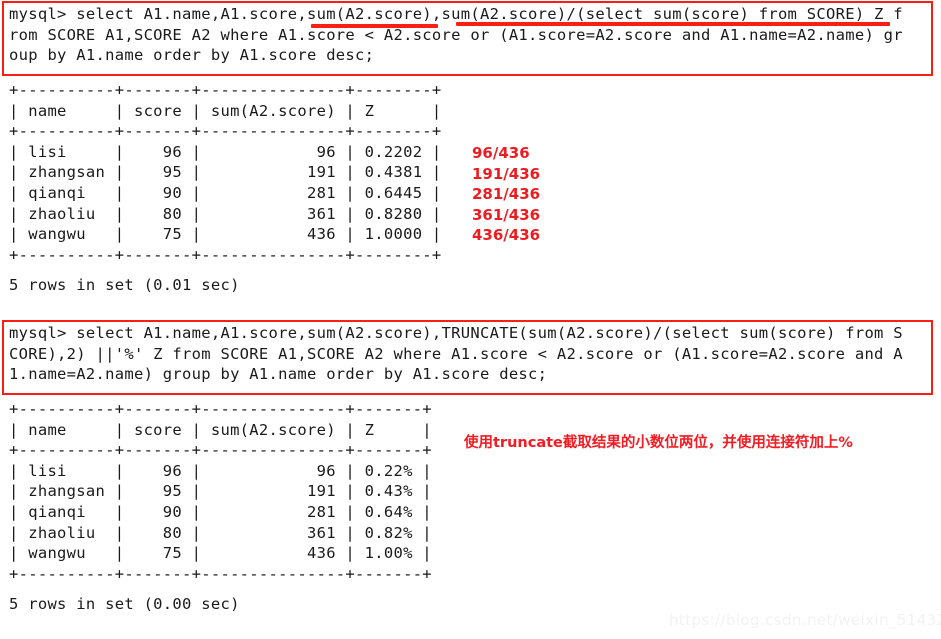  What do you see at coordinates (220, 429) in the screenshot?
I see `result-2-header-row: | name | score | sum(A2.score) | Z |` at bounding box center [220, 429].